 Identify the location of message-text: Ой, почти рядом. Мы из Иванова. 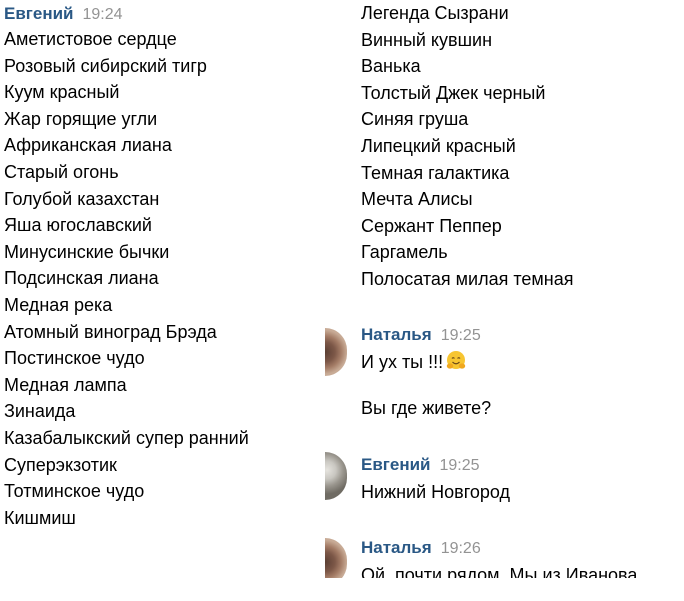
(499, 571).